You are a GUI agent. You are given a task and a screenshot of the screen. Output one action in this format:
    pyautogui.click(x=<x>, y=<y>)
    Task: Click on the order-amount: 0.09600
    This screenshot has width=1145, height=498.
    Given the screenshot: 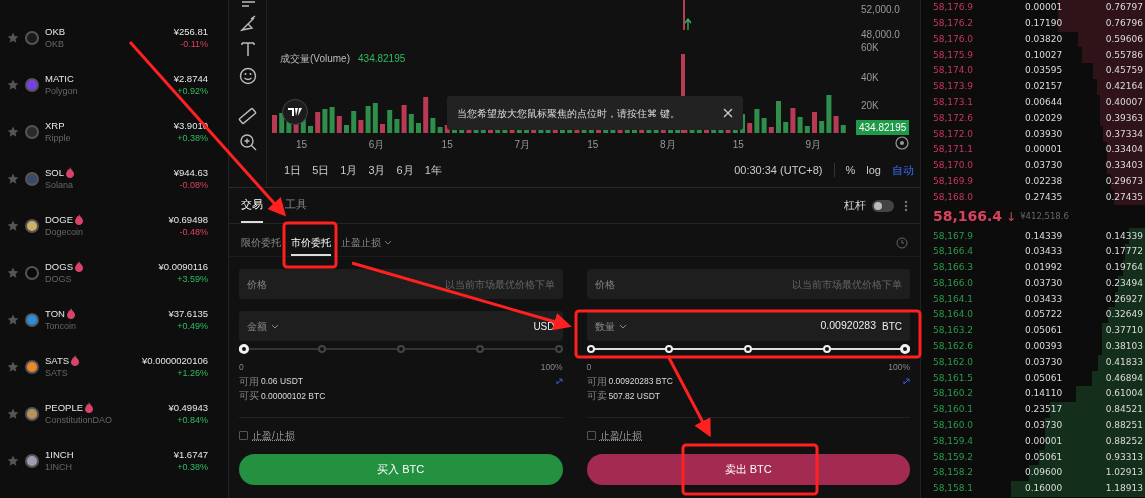 What is the action you would take?
    pyautogui.click(x=1044, y=473)
    